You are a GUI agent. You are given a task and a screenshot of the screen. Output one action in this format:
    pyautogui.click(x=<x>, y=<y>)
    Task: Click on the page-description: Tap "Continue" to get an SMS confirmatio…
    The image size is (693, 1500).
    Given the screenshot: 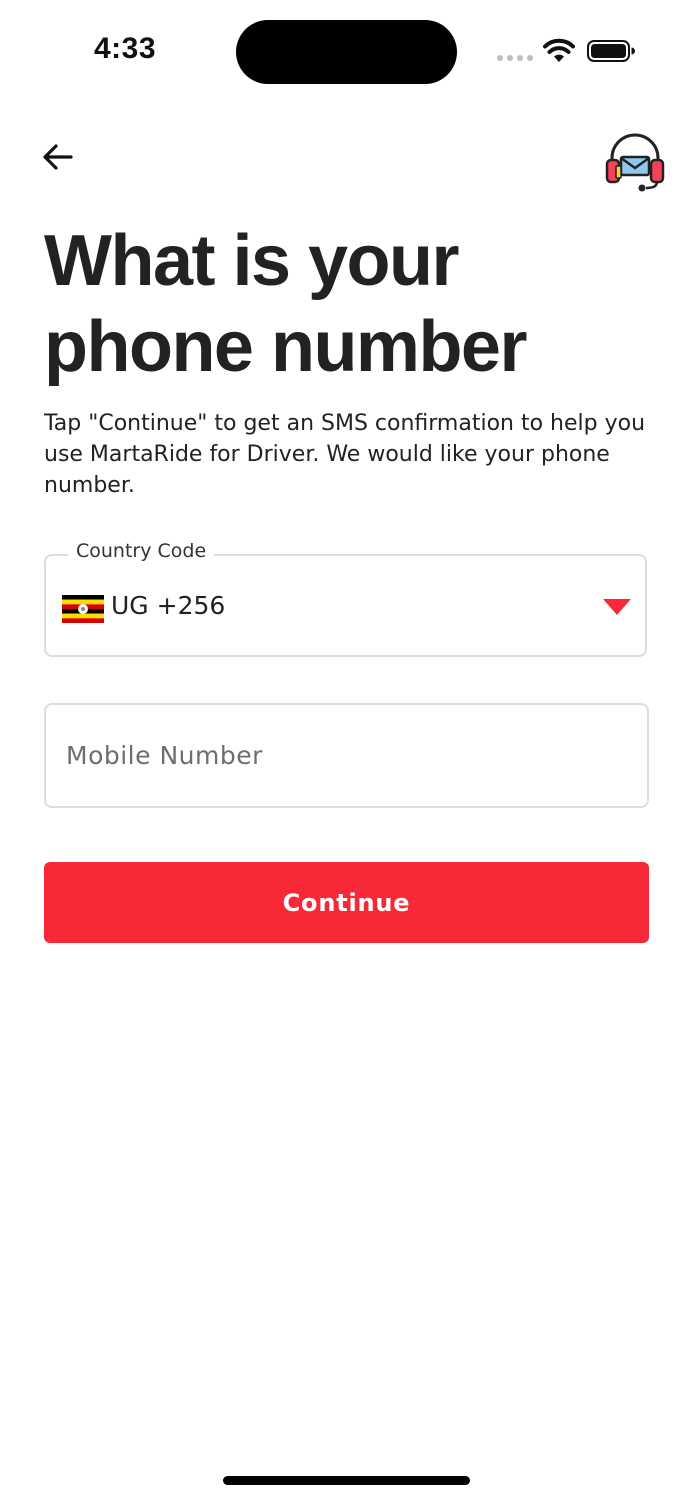 What is the action you would take?
    pyautogui.click(x=345, y=454)
    